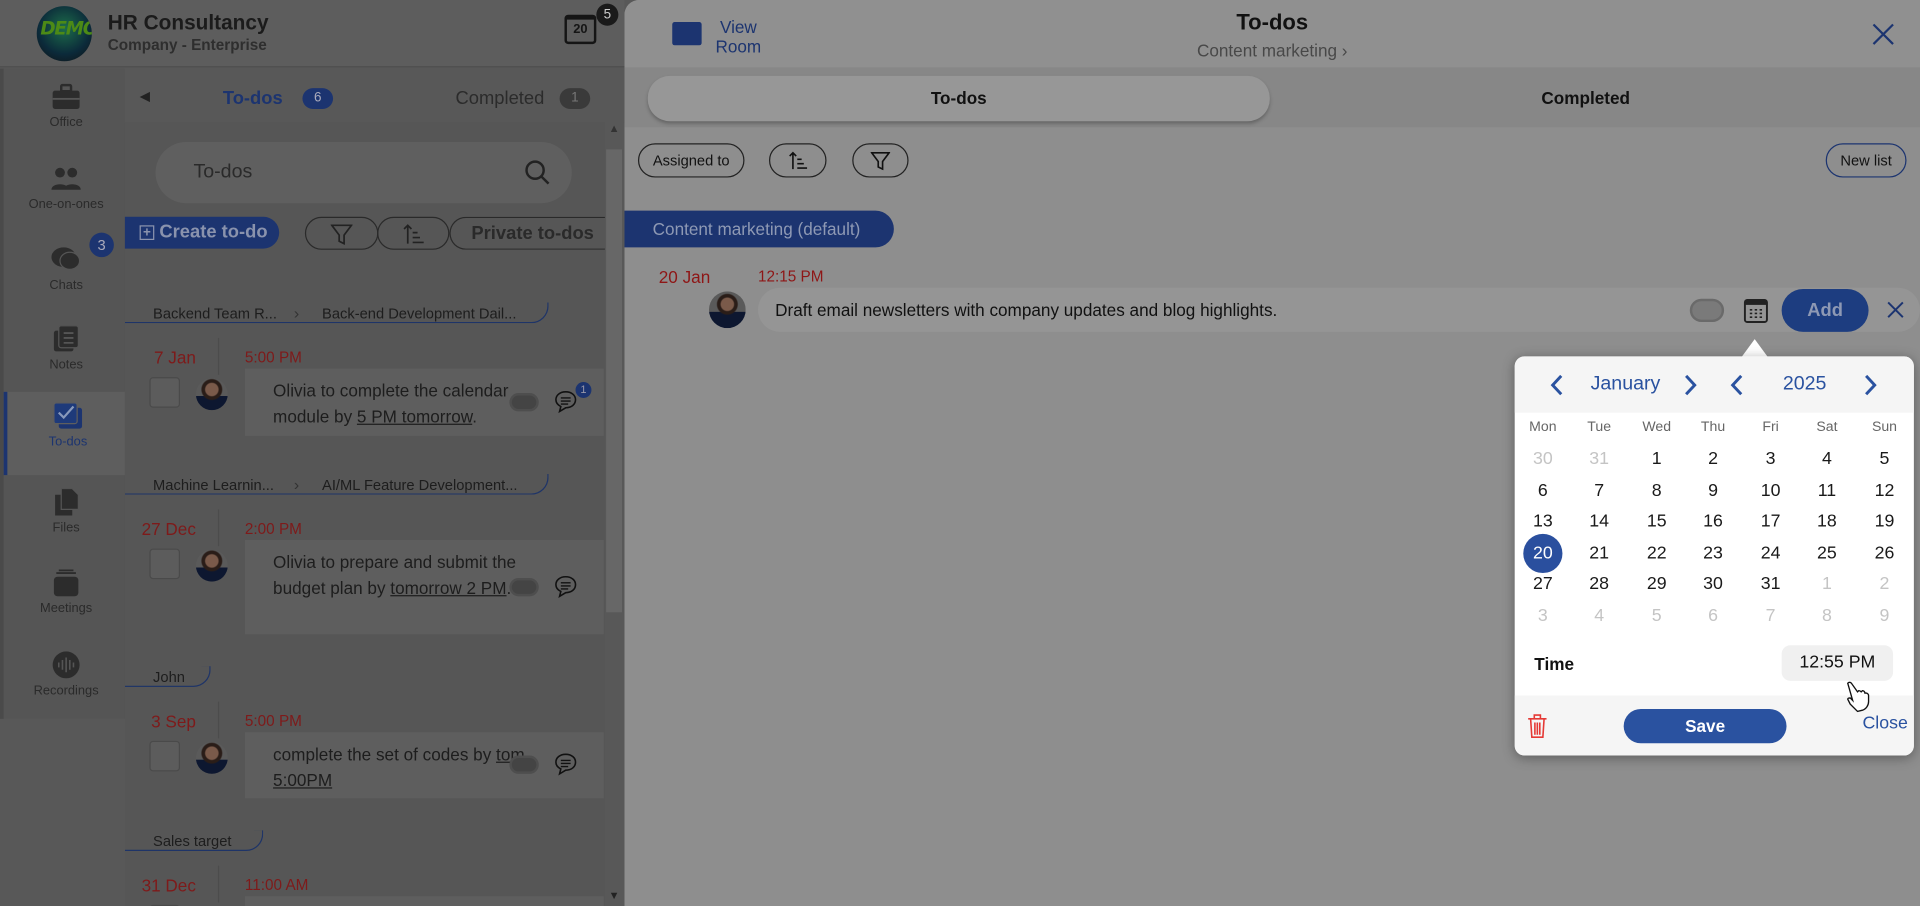  Describe the element at coordinates (66, 106) in the screenshot. I see `sidebar-item-office: Office` at that location.